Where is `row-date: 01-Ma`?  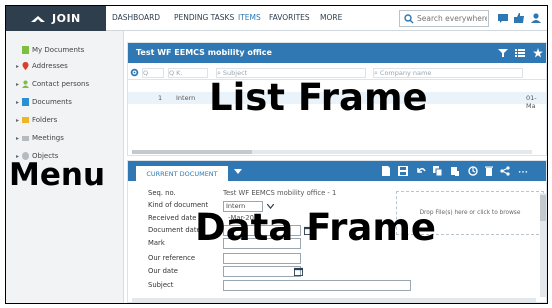
row-date: 01-Ma is located at coordinates (531, 102).